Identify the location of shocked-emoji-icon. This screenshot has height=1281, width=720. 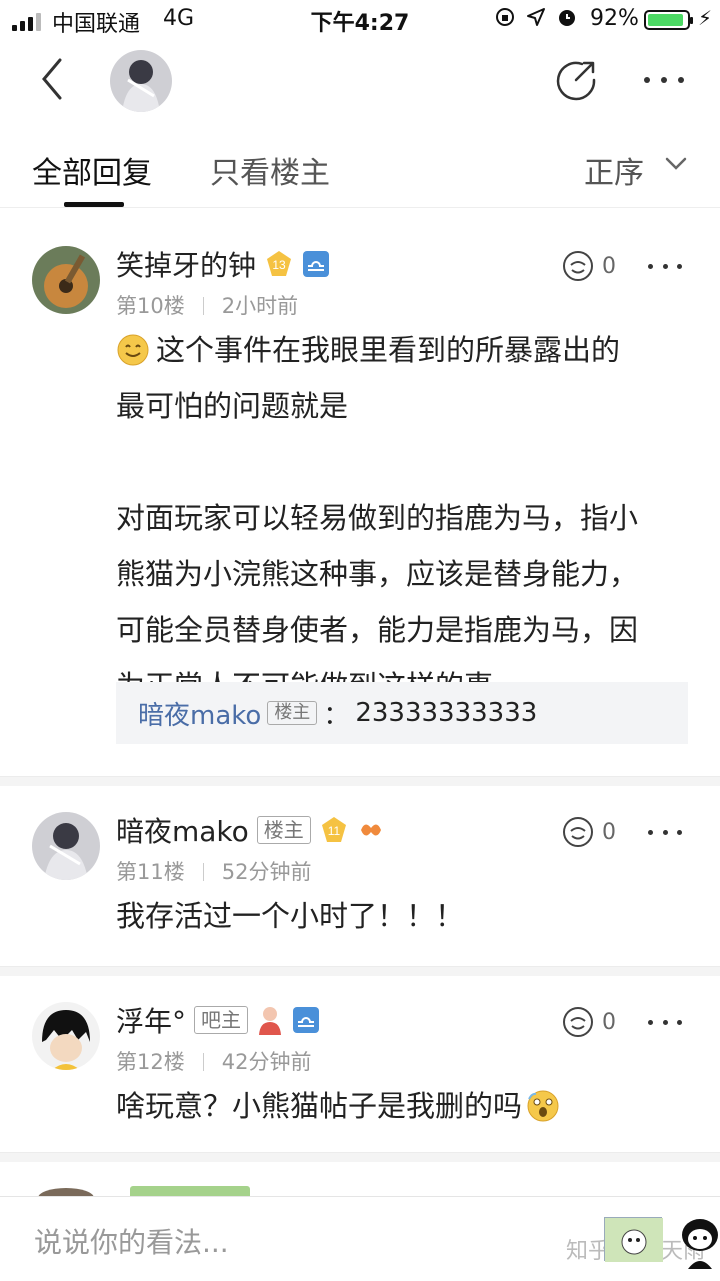
(543, 1106).